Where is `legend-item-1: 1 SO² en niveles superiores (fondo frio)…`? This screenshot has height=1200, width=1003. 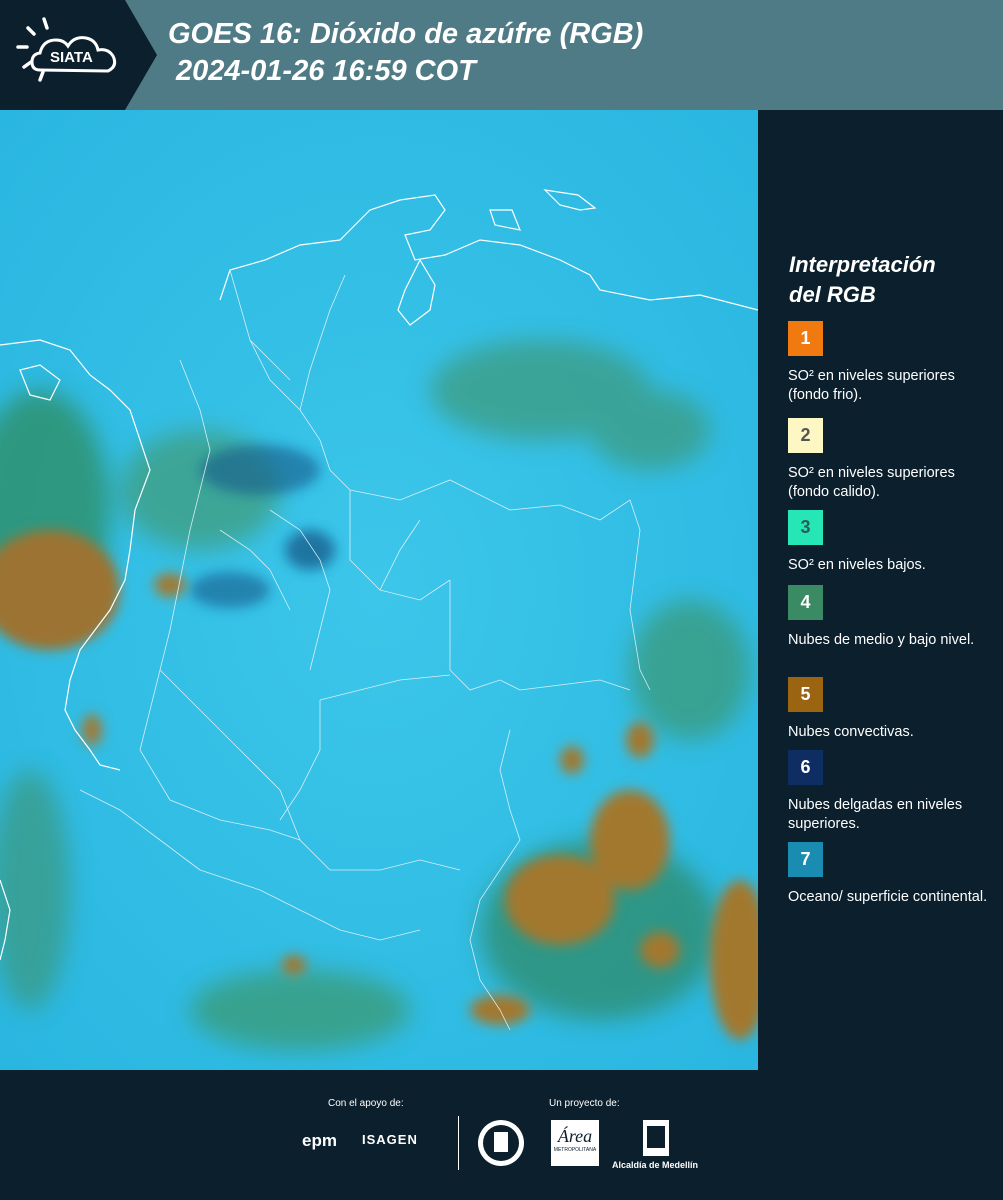
legend-item-1: 1 SO² en niveles superiores (fondo frio)… is located at coordinates (893, 363).